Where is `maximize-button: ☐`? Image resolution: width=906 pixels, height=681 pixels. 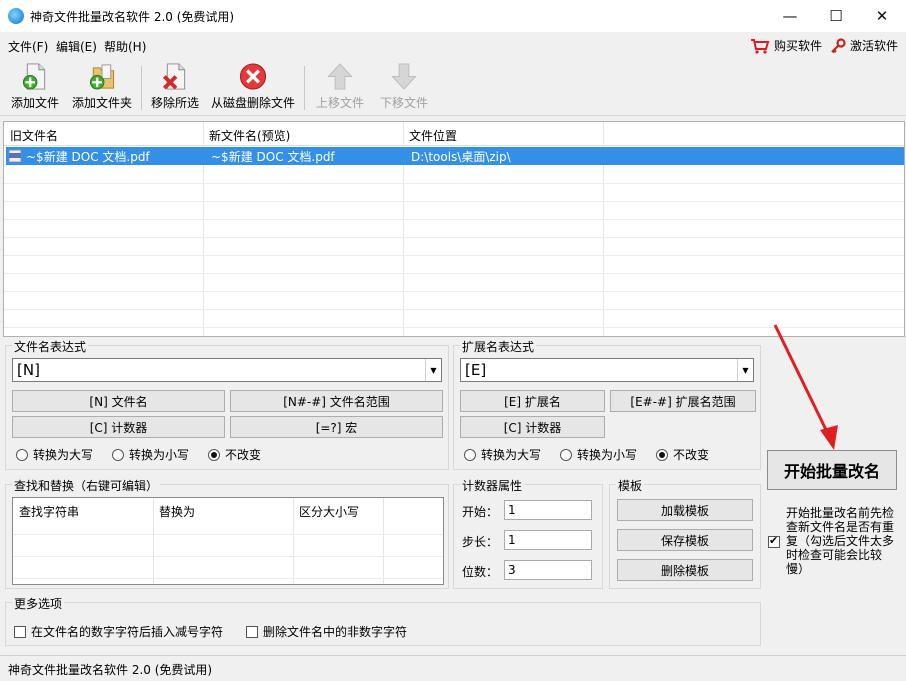
maximize-button: ☐ is located at coordinates (836, 16).